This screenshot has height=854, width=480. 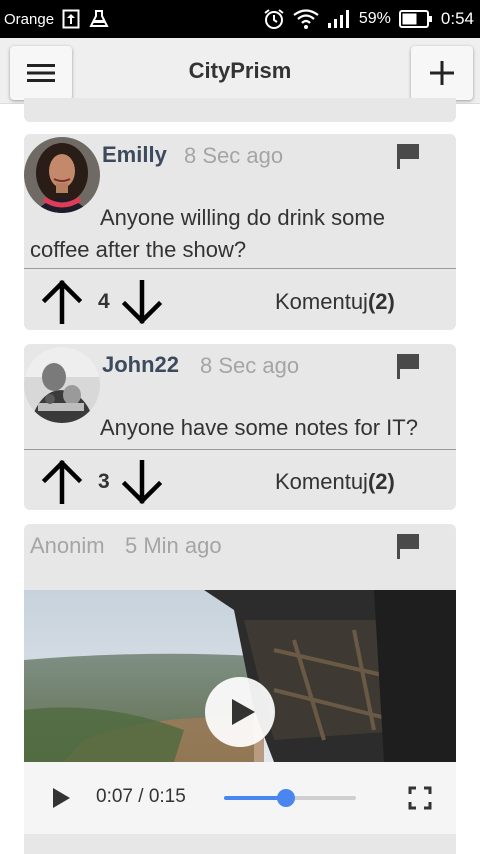 What do you see at coordinates (274, 19) in the screenshot?
I see `alarm-icon` at bounding box center [274, 19].